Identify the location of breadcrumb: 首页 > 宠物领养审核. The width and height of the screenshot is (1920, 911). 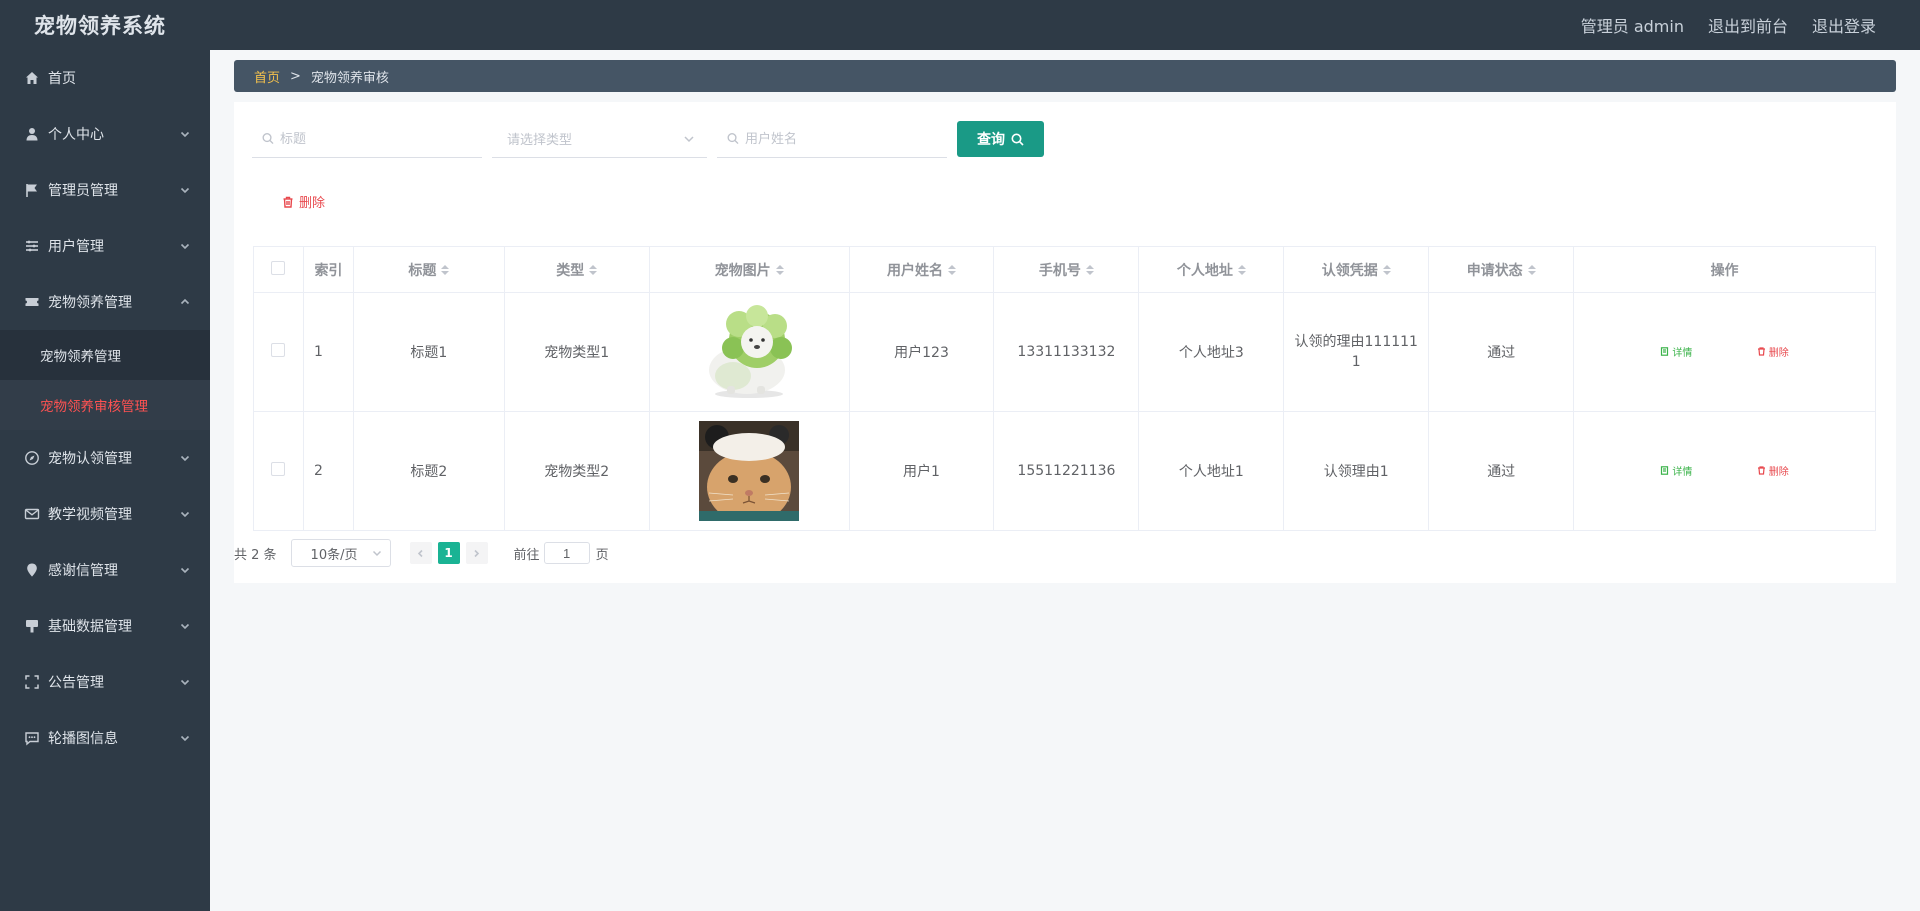
(1065, 76).